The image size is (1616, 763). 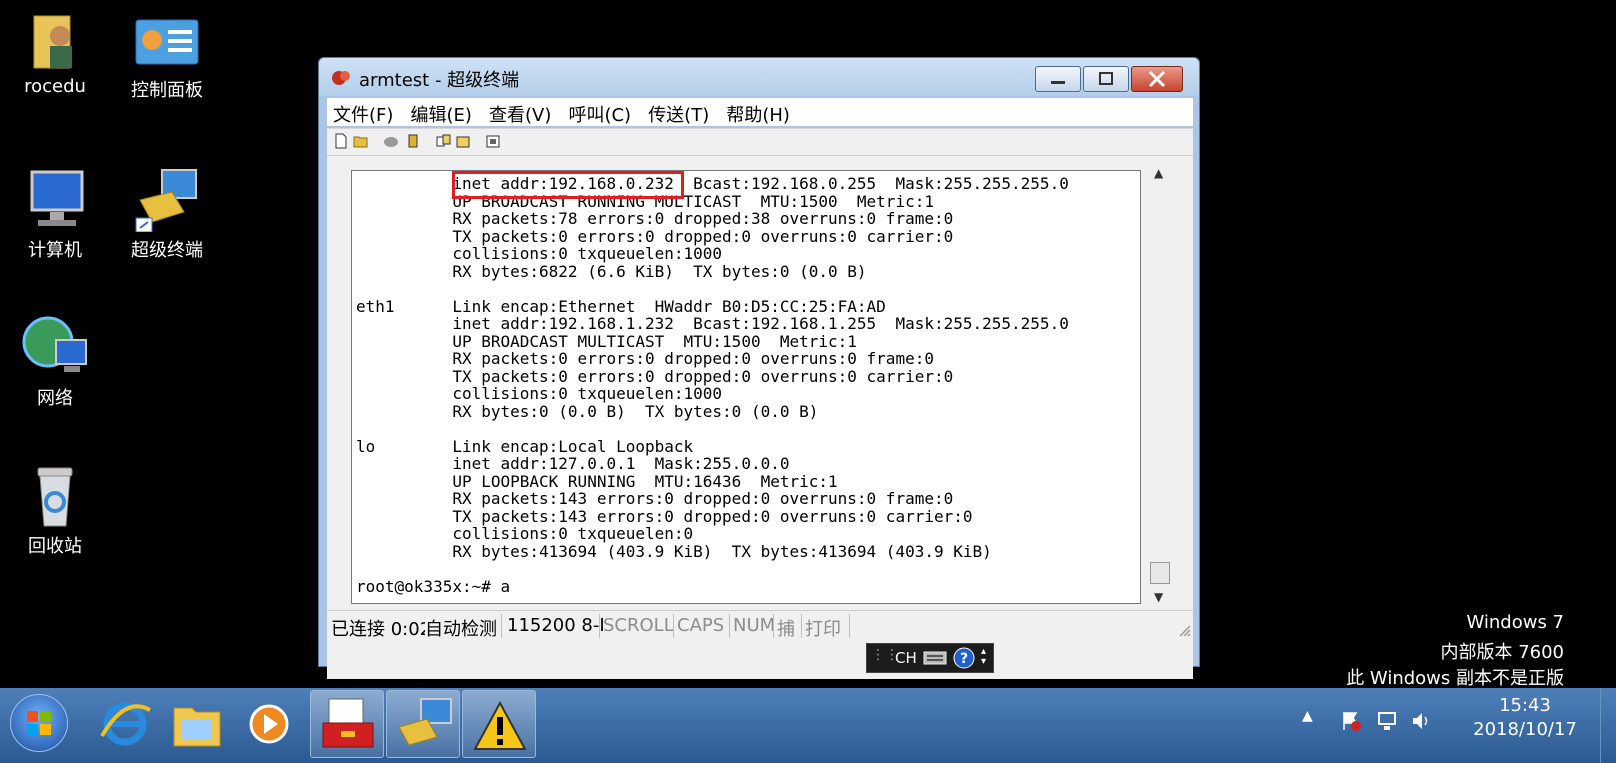 What do you see at coordinates (55, 86) in the screenshot?
I see `desktop-icon-label: rocedu` at bounding box center [55, 86].